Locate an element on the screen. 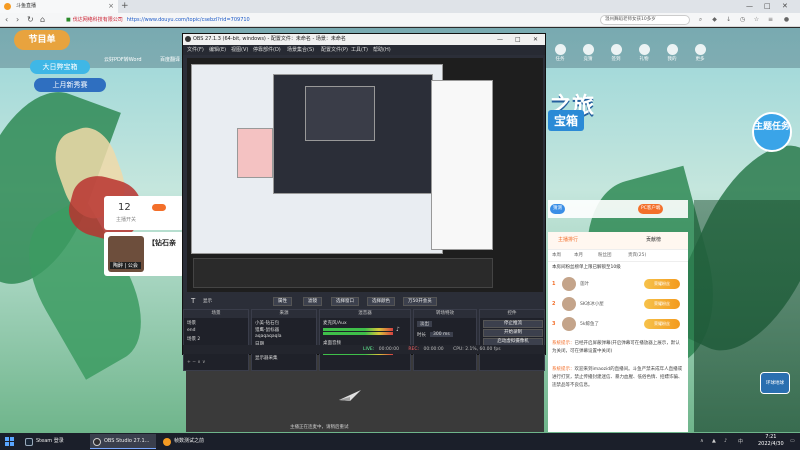 This screenshot has width=800, height=450. obs-minimize-button: — is located at coordinates (500, 39).